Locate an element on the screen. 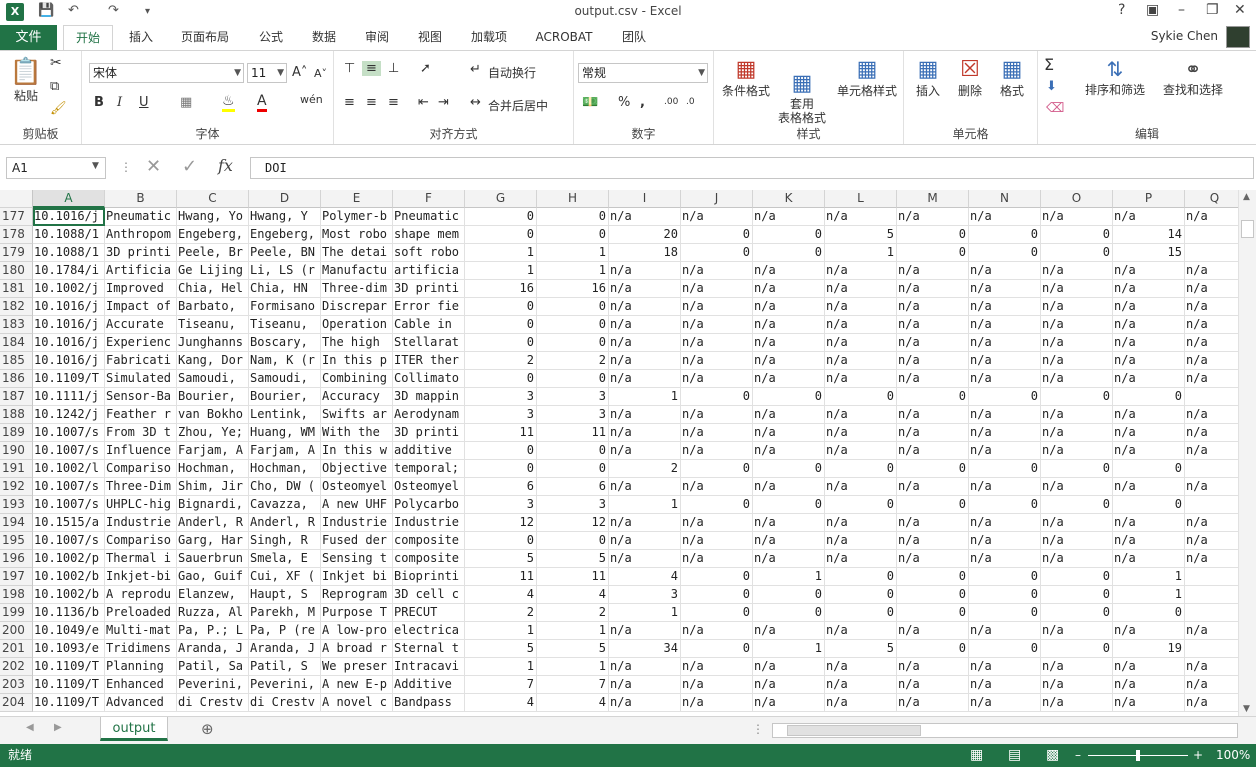  table-cell: Tiseanu, is located at coordinates (285, 325).